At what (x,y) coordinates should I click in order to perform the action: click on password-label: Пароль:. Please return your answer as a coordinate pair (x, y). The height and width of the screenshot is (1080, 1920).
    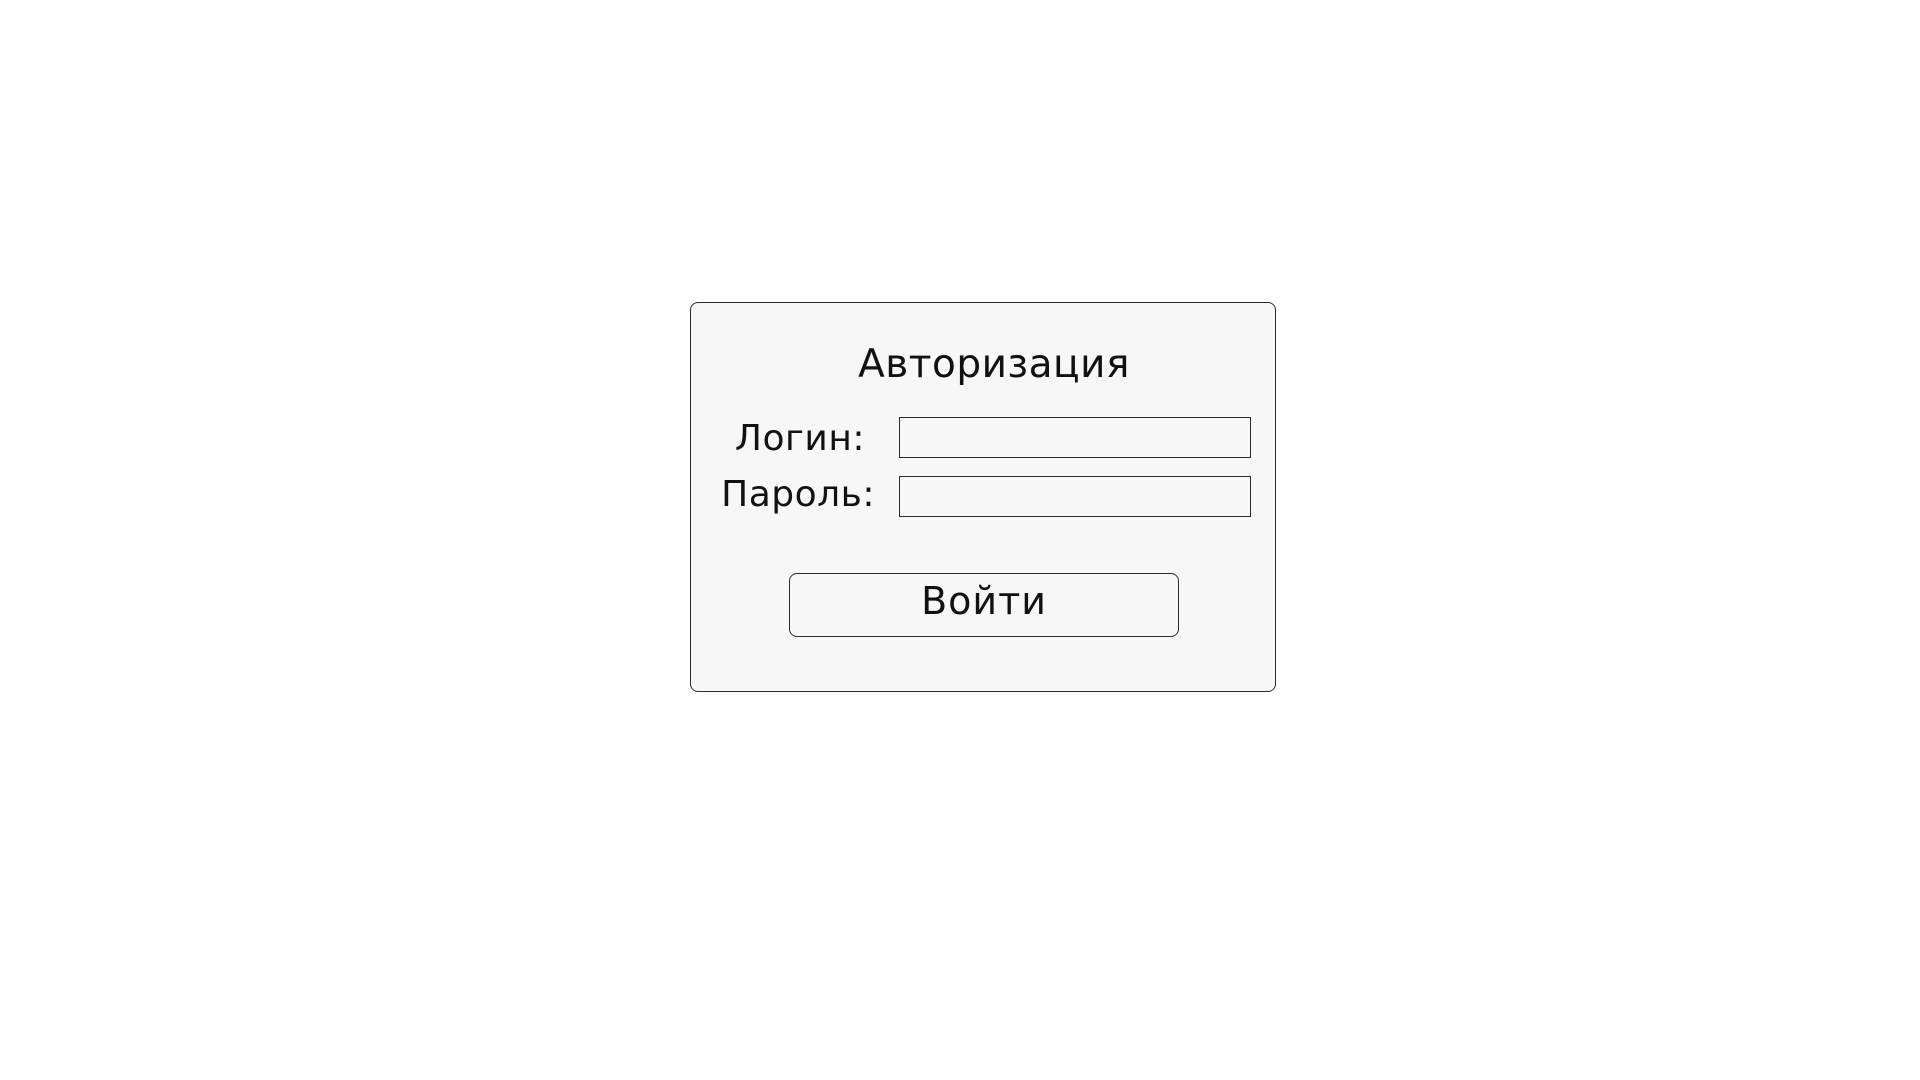
    Looking at the image, I should click on (798, 494).